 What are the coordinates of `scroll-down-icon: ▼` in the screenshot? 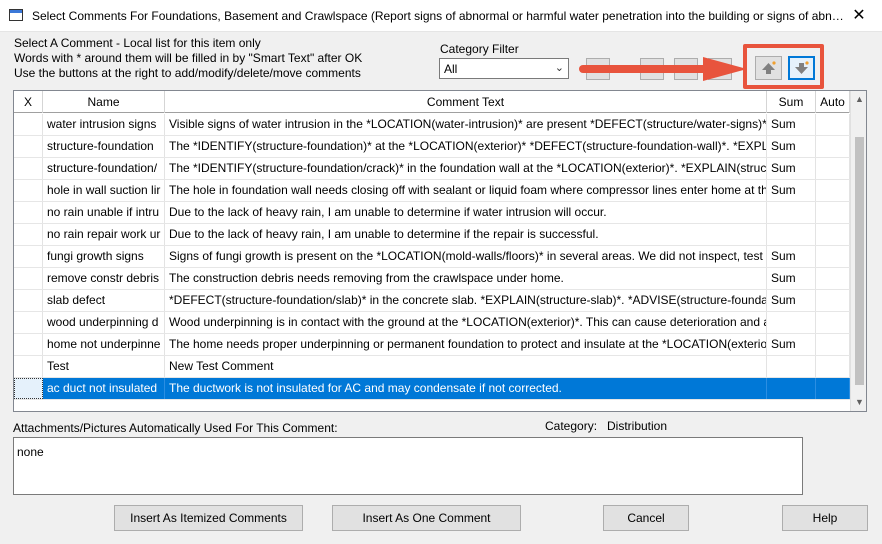 It's located at (858, 402).